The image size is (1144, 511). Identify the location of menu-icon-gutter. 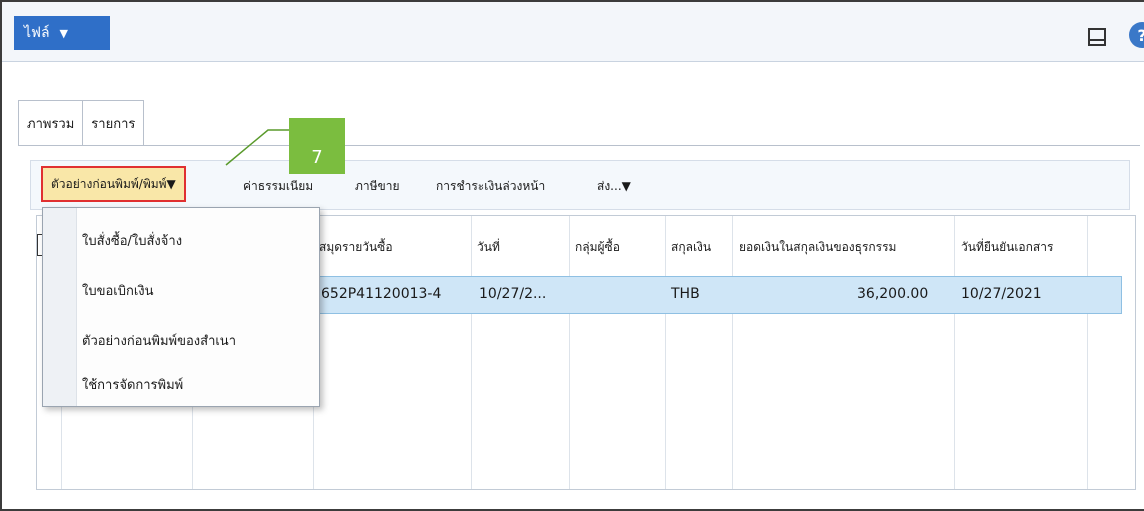
(60, 307).